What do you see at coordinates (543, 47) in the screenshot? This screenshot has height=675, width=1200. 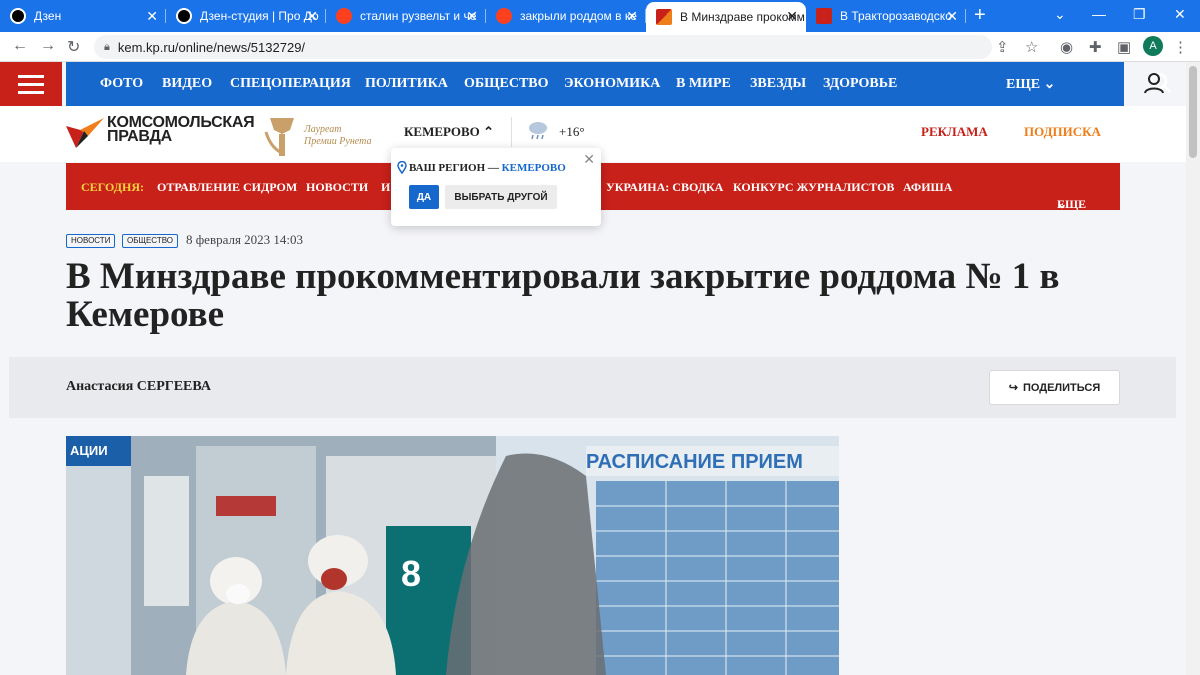 I see `url-bar: 🔒︎ kem.kp.ru/online/news/5132729/` at bounding box center [543, 47].